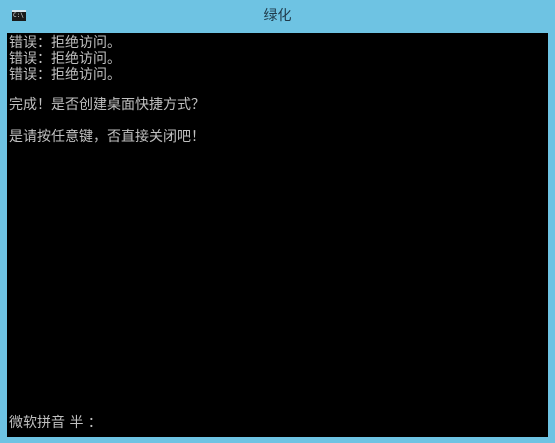  I want to click on console-line-error-2: 错误：拒绝访问。, so click(65, 59).